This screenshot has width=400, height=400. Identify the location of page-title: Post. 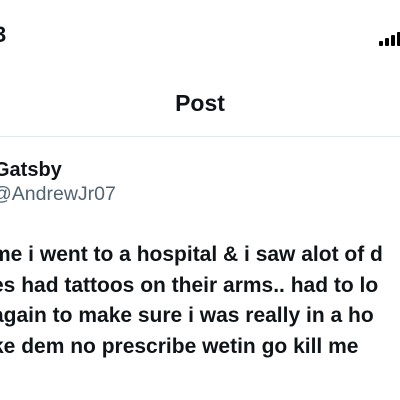
(200, 103).